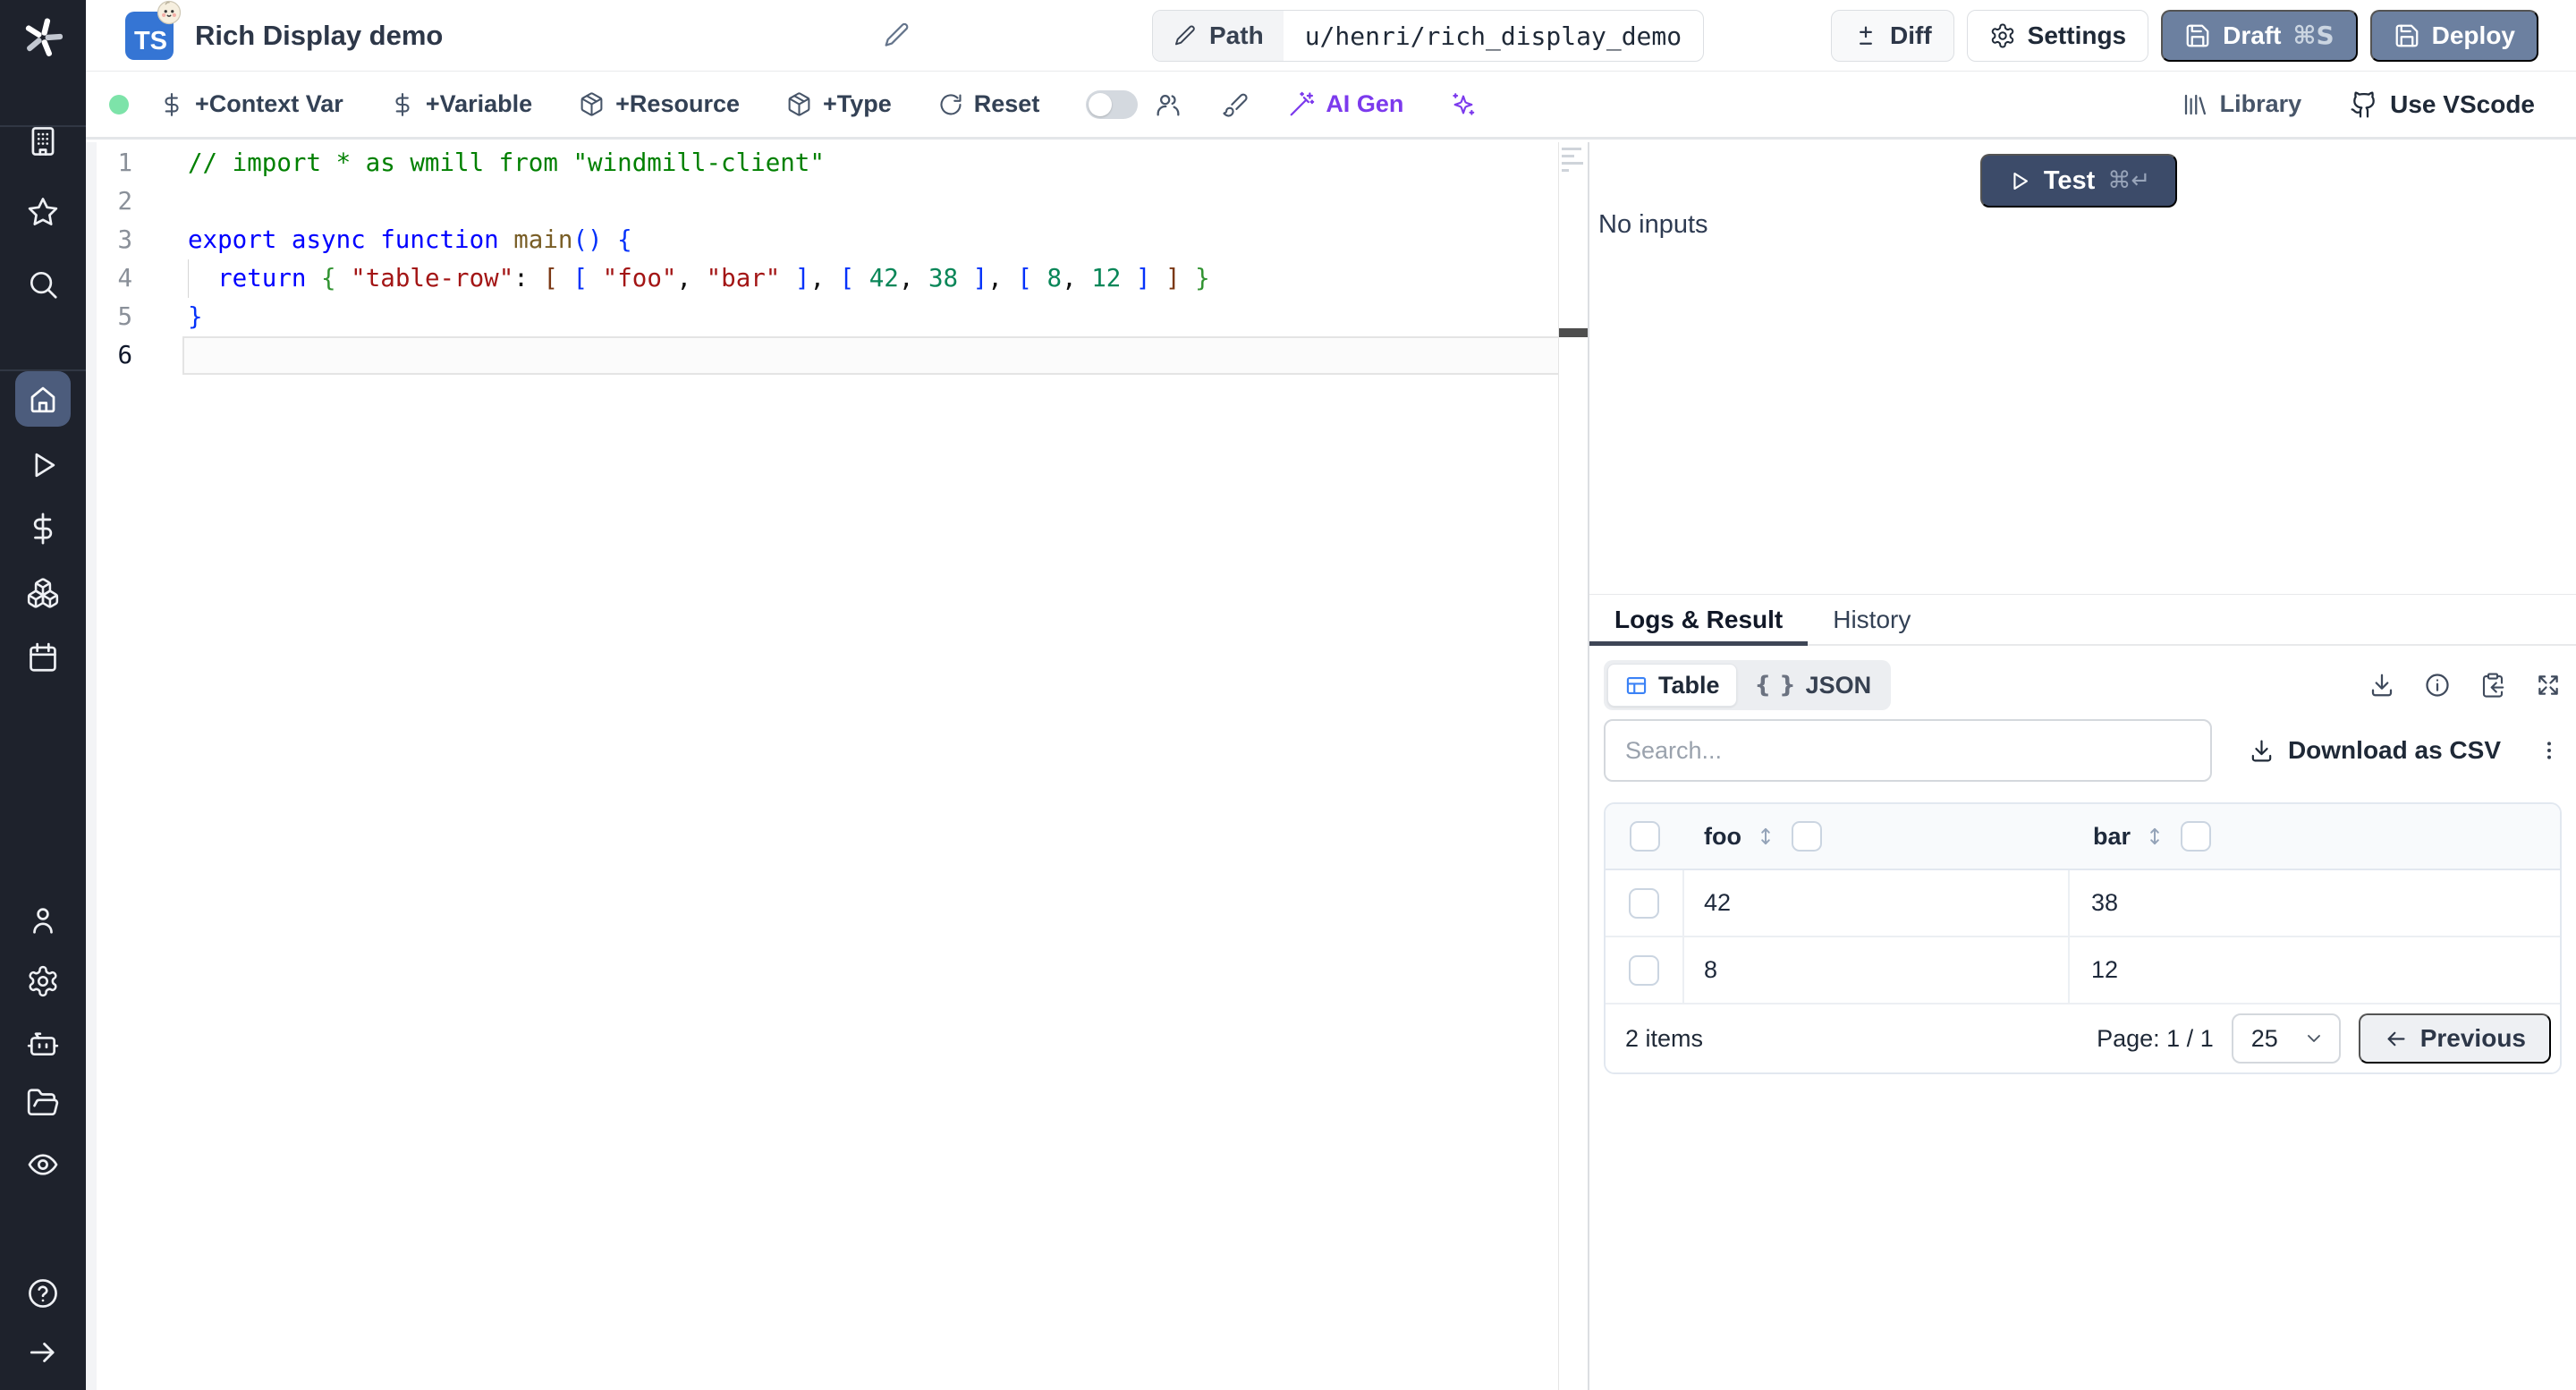 This screenshot has height=1390, width=2576. What do you see at coordinates (1573, 332) in the screenshot?
I see `minimap-cursor-marker` at bounding box center [1573, 332].